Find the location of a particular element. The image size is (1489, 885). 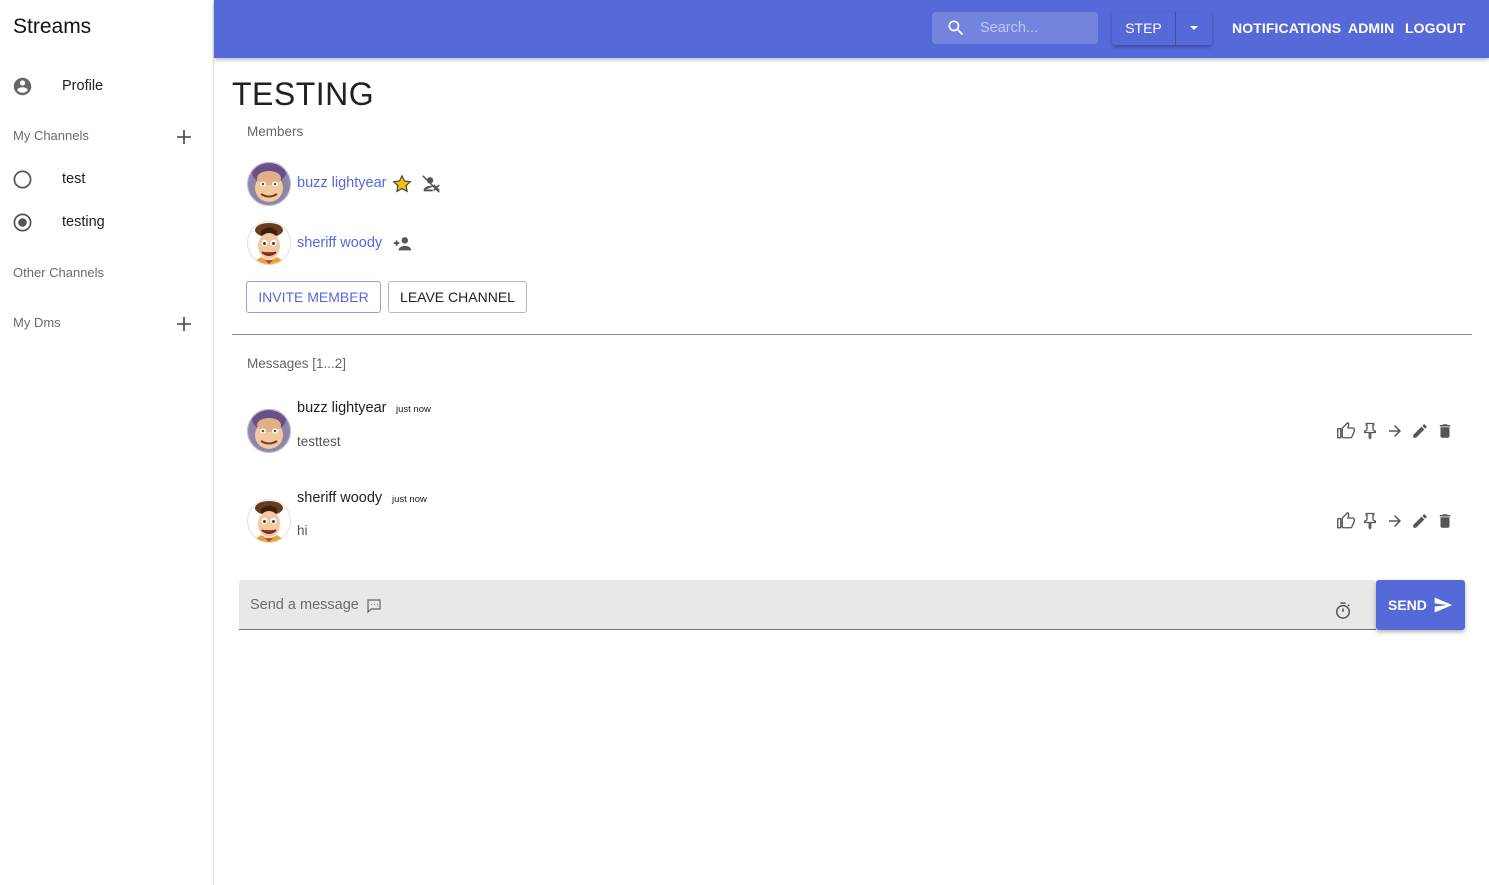

caret-down-icon is located at coordinates (1194, 28).